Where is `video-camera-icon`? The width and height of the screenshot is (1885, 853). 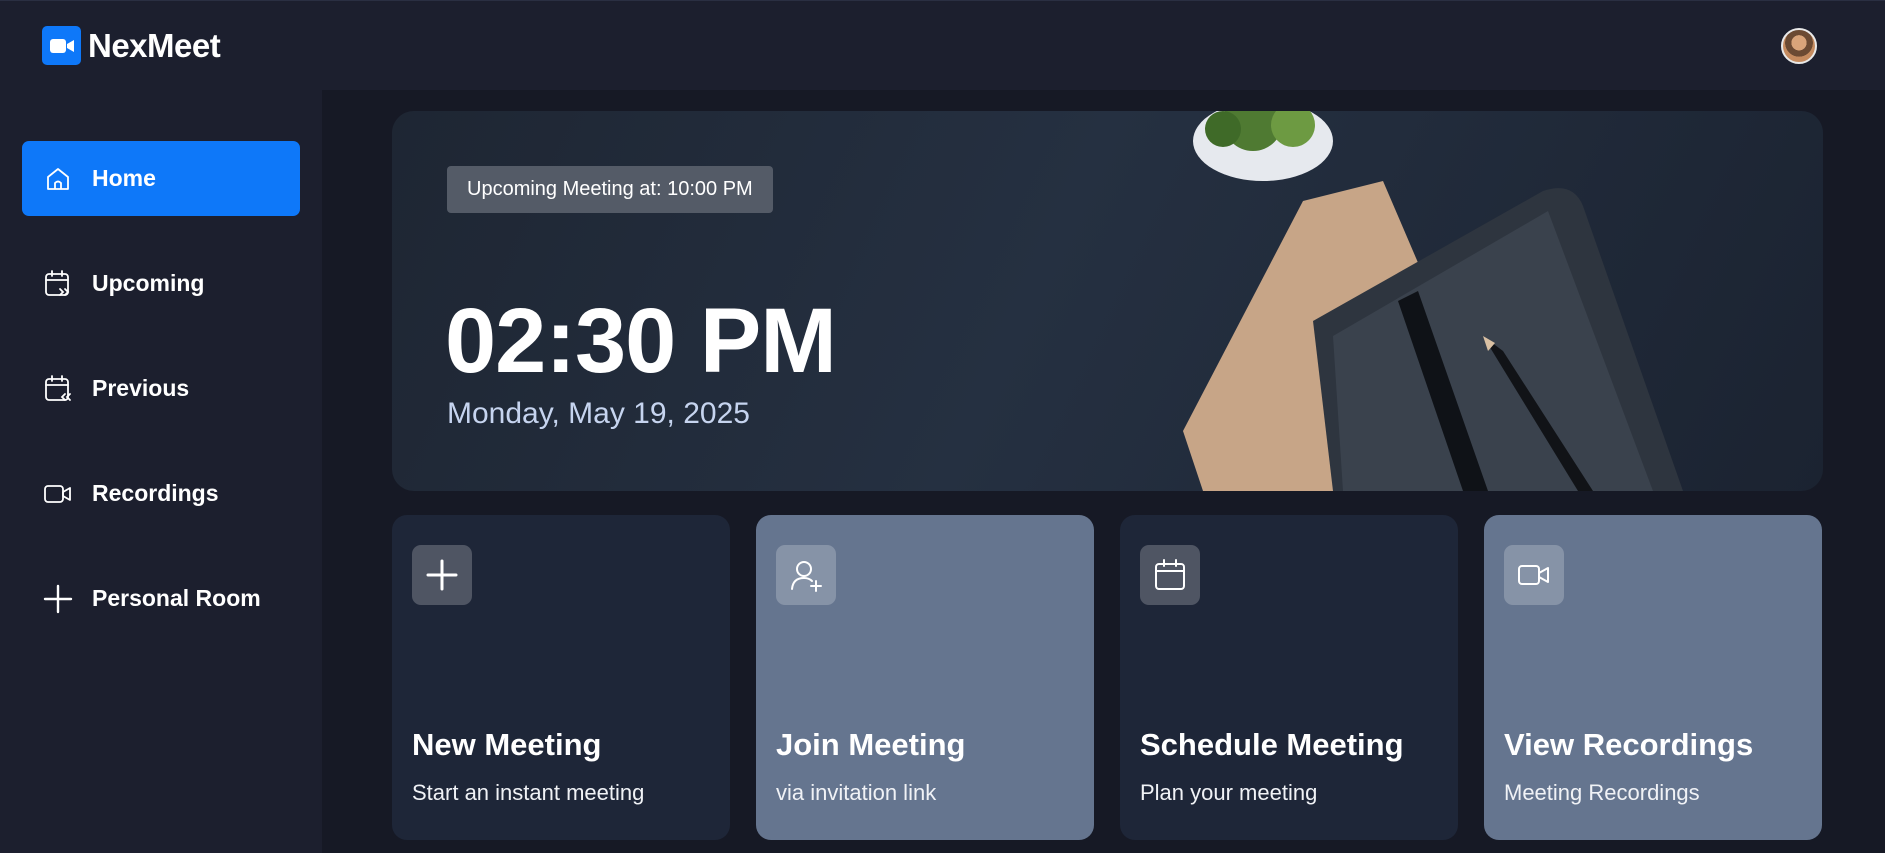
video-camera-icon is located at coordinates (61, 45).